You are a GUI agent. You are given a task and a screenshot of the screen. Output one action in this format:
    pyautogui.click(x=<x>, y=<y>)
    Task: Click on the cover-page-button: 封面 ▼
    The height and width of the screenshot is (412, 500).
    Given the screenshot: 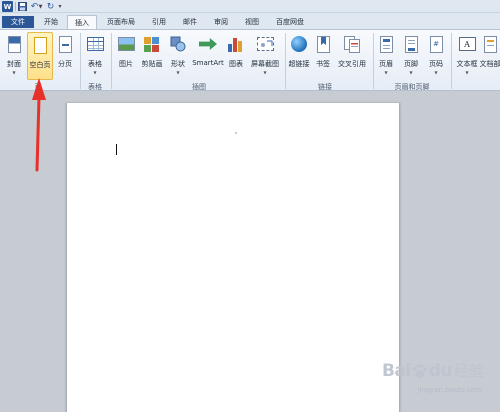 What is the action you would take?
    pyautogui.click(x=14, y=54)
    